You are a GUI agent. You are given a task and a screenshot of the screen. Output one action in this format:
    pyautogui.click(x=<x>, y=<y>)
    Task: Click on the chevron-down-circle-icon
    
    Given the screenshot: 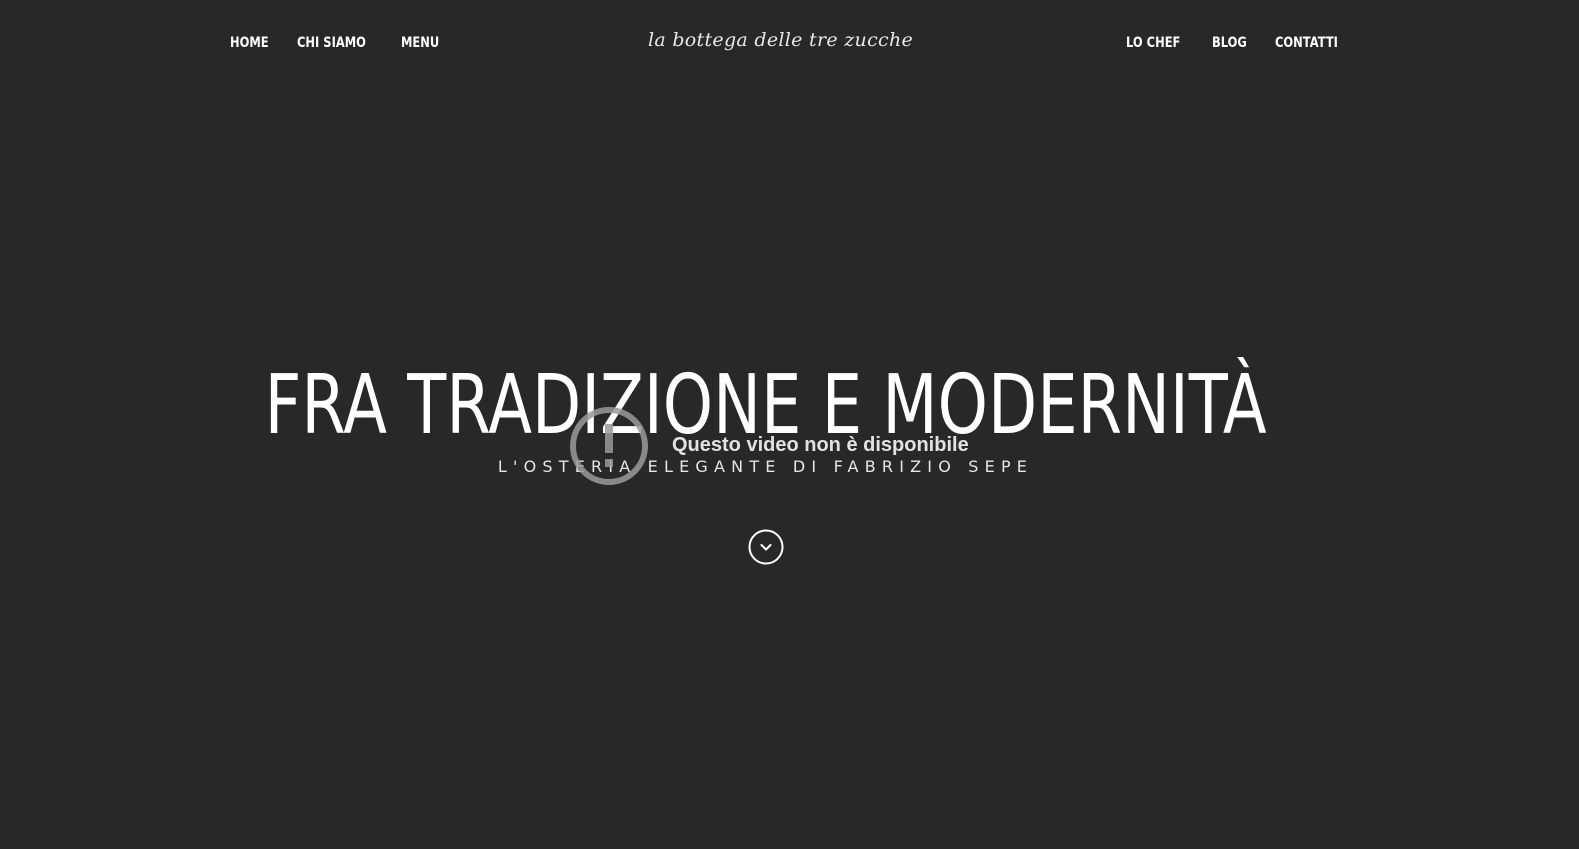 What is the action you would take?
    pyautogui.click(x=766, y=547)
    